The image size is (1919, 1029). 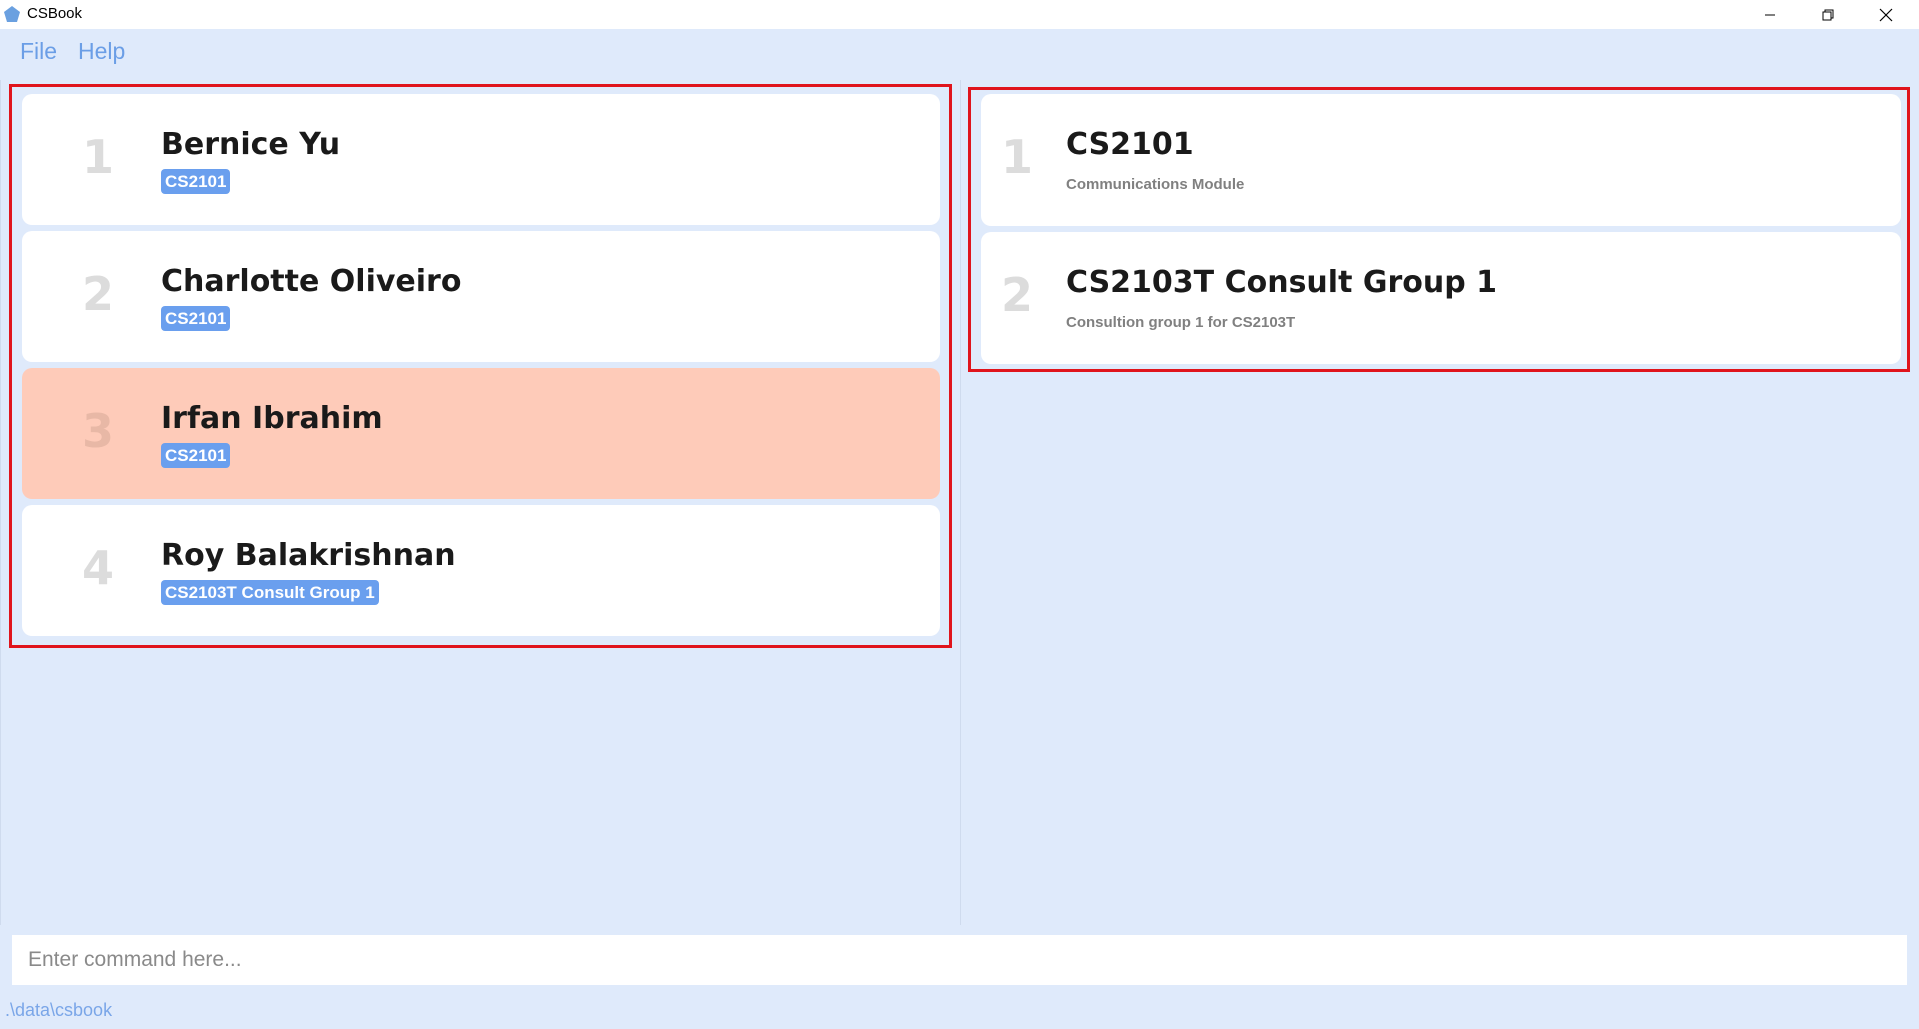 What do you see at coordinates (12, 14) in the screenshot?
I see `pentagon-app-icon` at bounding box center [12, 14].